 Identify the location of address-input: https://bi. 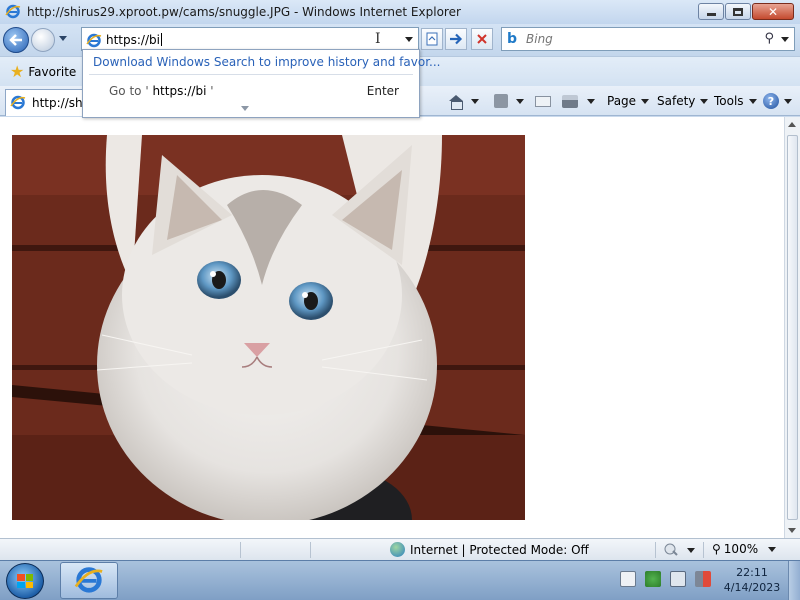
(134, 40).